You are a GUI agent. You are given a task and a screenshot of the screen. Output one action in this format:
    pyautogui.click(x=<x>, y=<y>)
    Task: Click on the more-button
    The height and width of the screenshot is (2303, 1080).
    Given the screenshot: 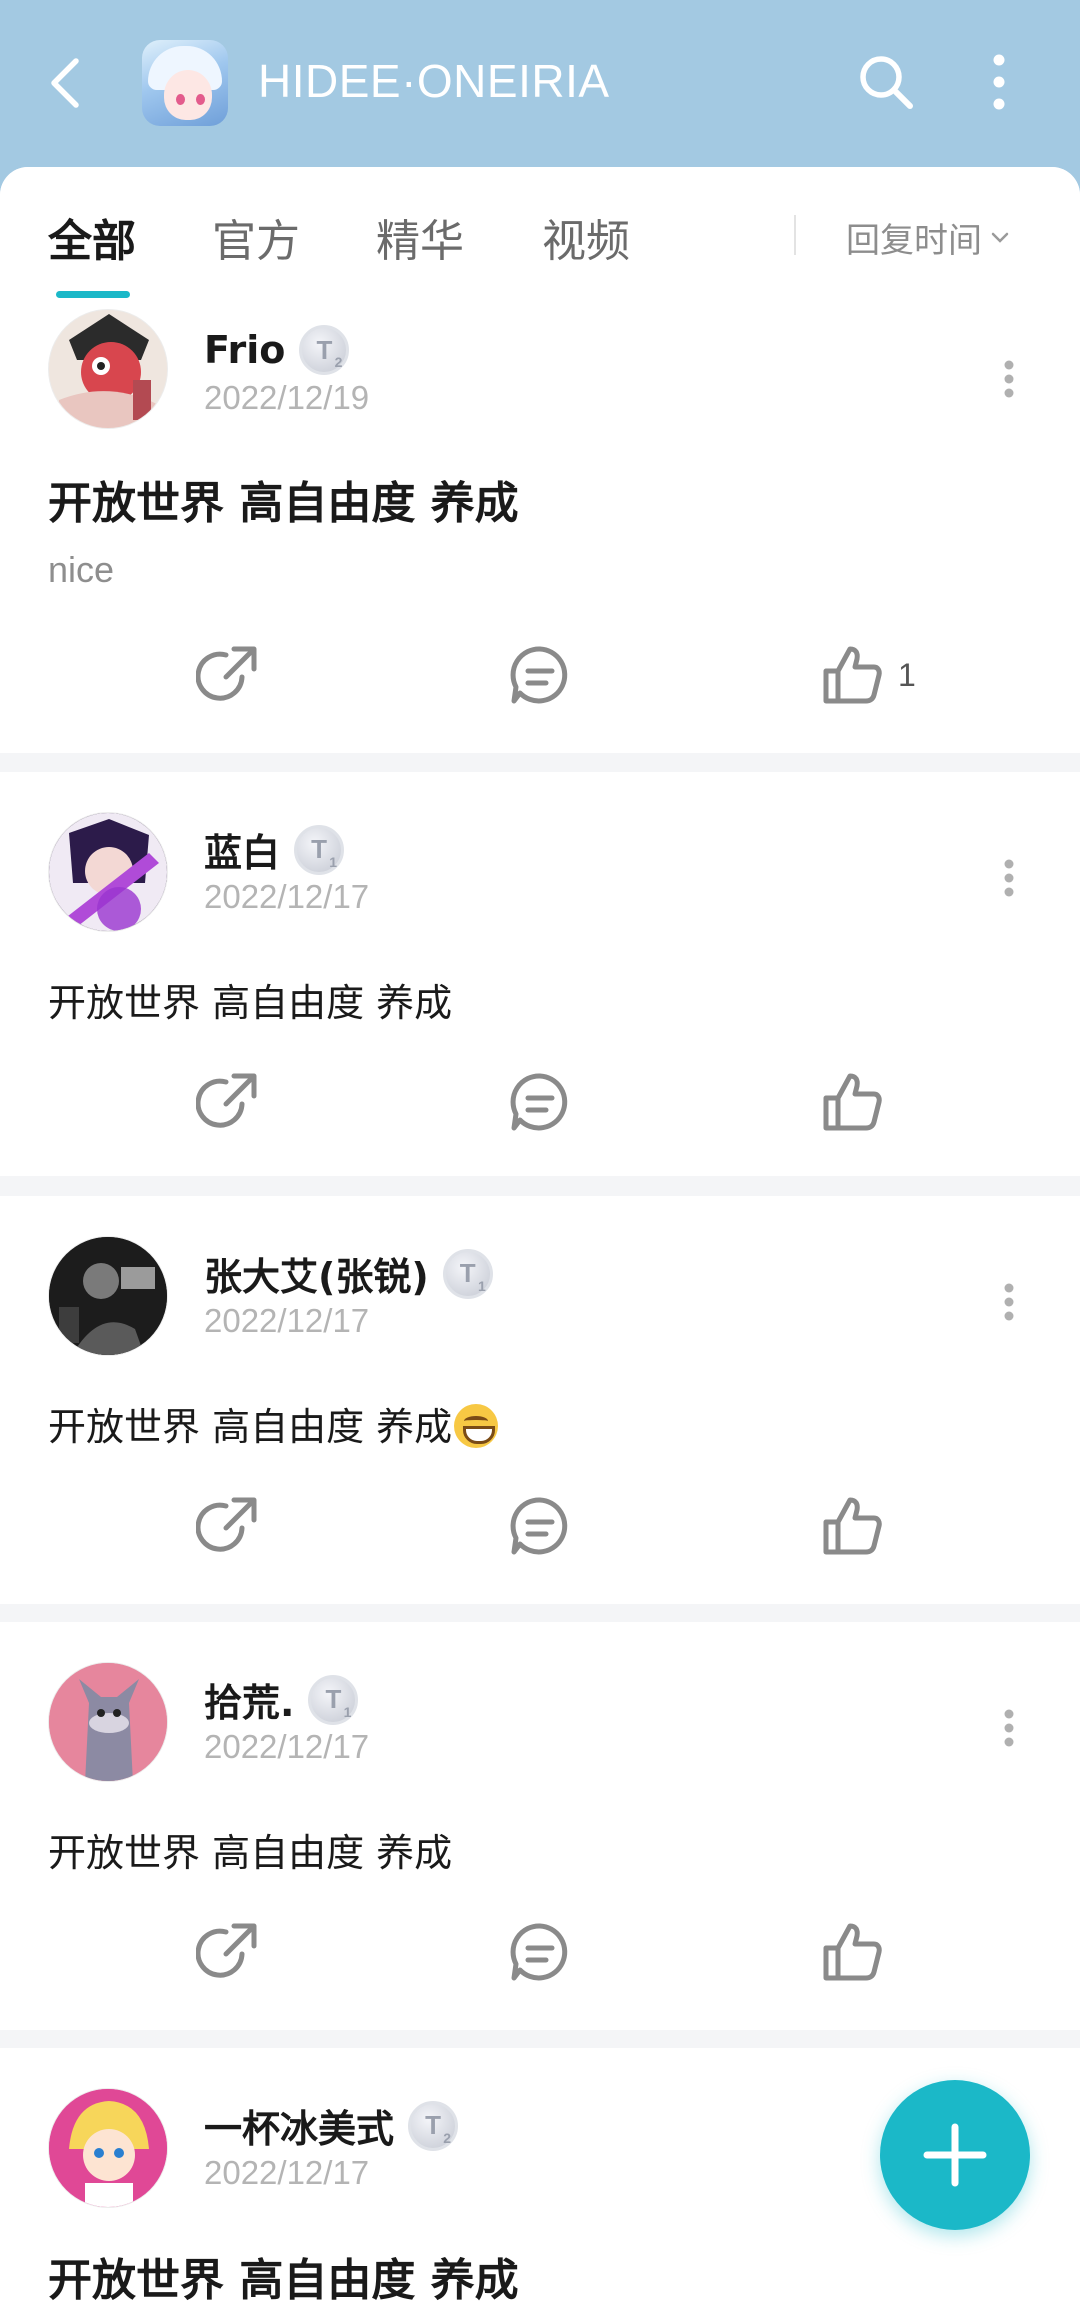 What is the action you would take?
    pyautogui.click(x=999, y=82)
    